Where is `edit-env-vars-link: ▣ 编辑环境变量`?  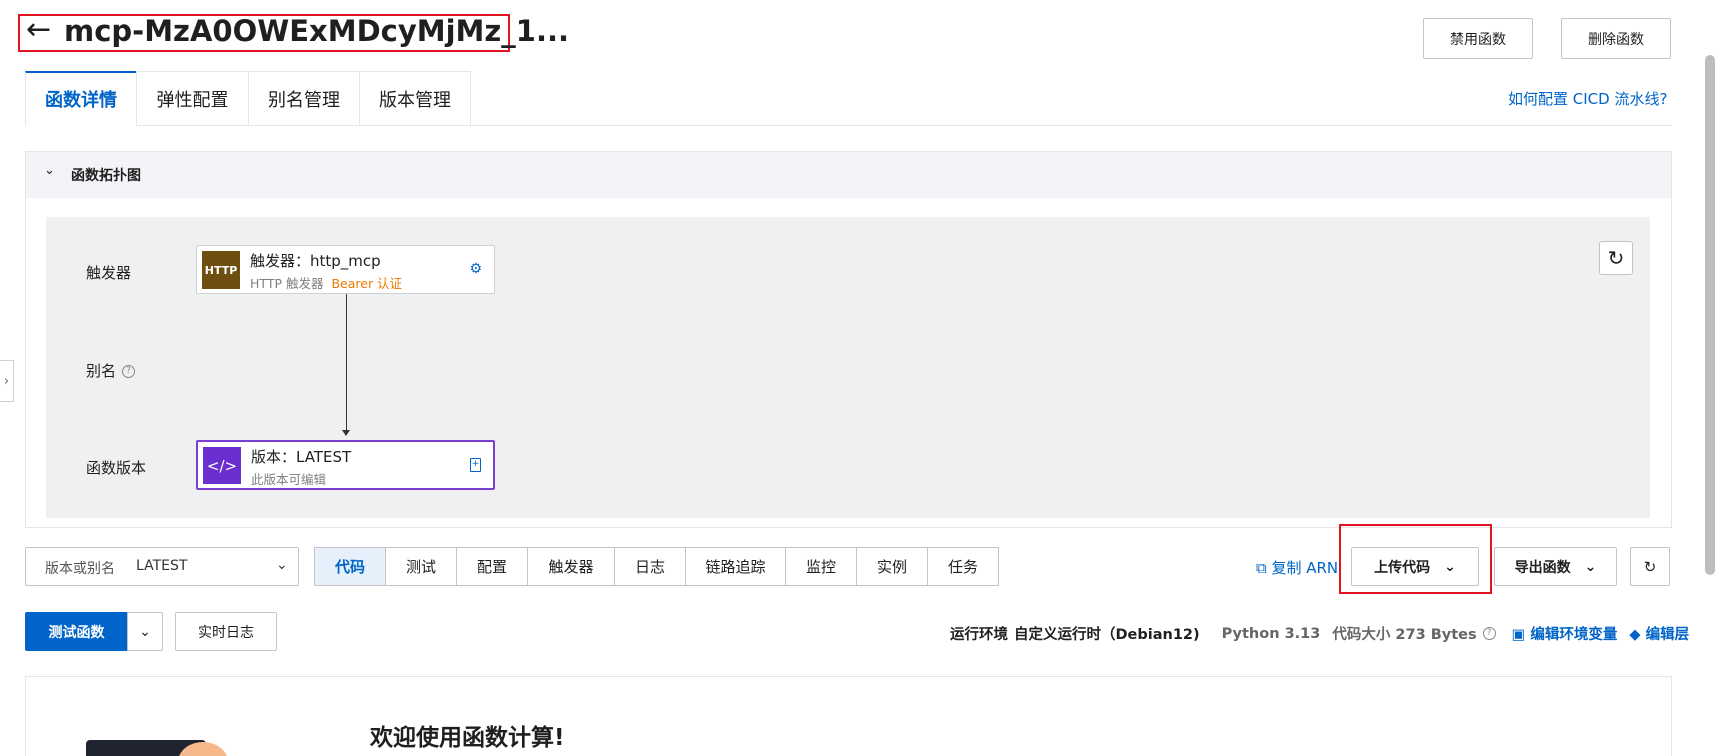 edit-env-vars-link: ▣ 编辑环境变量 is located at coordinates (1565, 633).